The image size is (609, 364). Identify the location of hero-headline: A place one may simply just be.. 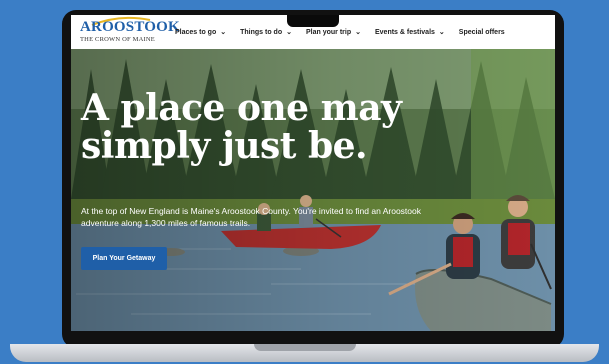
(271, 127).